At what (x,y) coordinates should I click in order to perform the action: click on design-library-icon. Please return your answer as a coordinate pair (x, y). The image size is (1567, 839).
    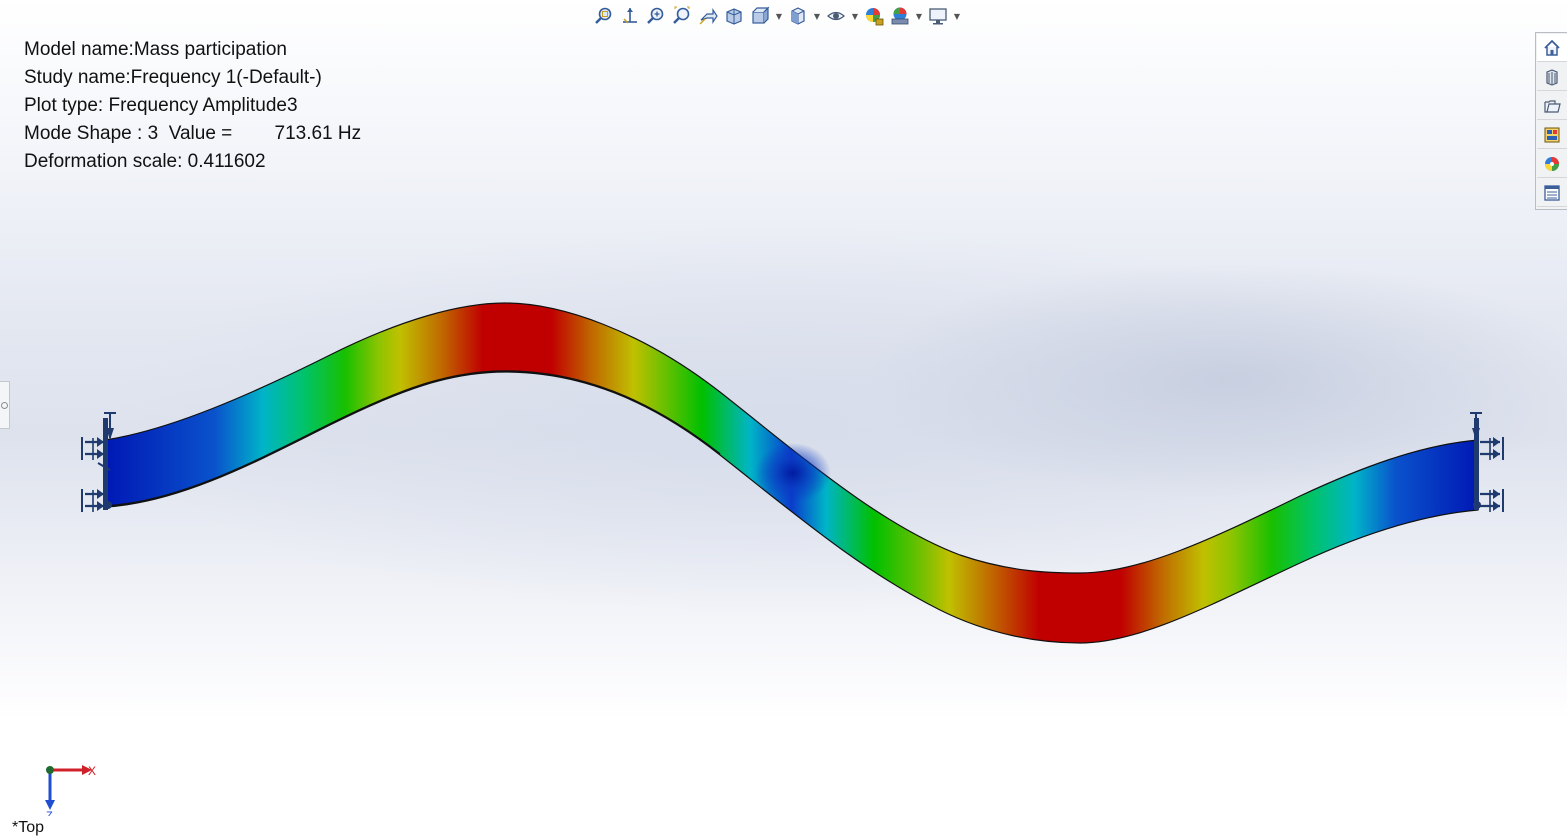
    Looking at the image, I should click on (1552, 77).